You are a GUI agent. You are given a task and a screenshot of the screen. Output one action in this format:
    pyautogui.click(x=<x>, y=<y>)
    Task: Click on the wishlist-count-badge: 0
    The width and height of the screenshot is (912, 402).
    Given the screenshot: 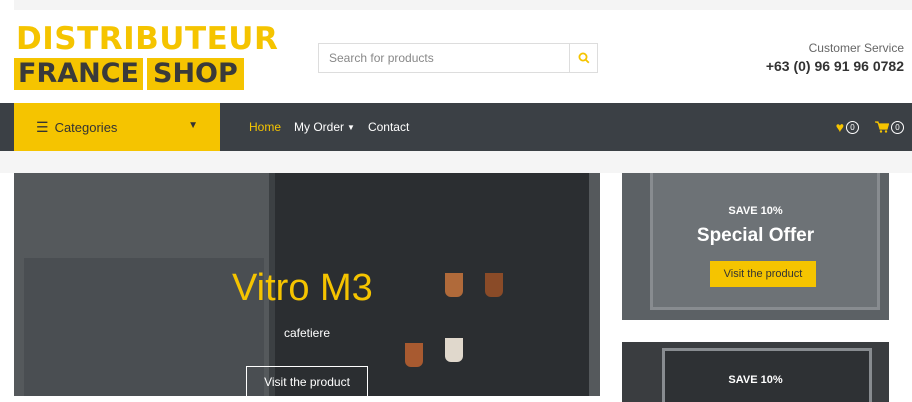 What is the action you would take?
    pyautogui.click(x=852, y=127)
    